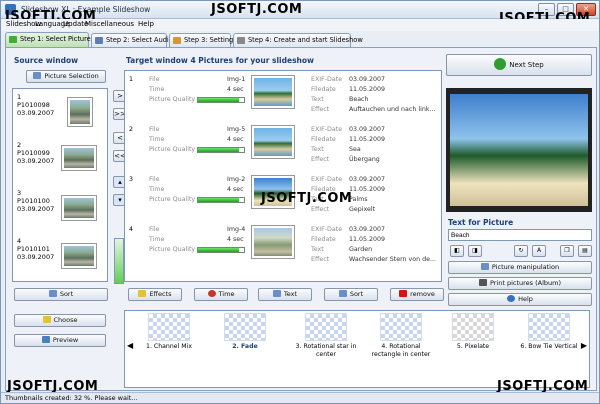 The height and width of the screenshot is (404, 600). I want to click on scroll-left-icon: ◀, so click(130, 345).